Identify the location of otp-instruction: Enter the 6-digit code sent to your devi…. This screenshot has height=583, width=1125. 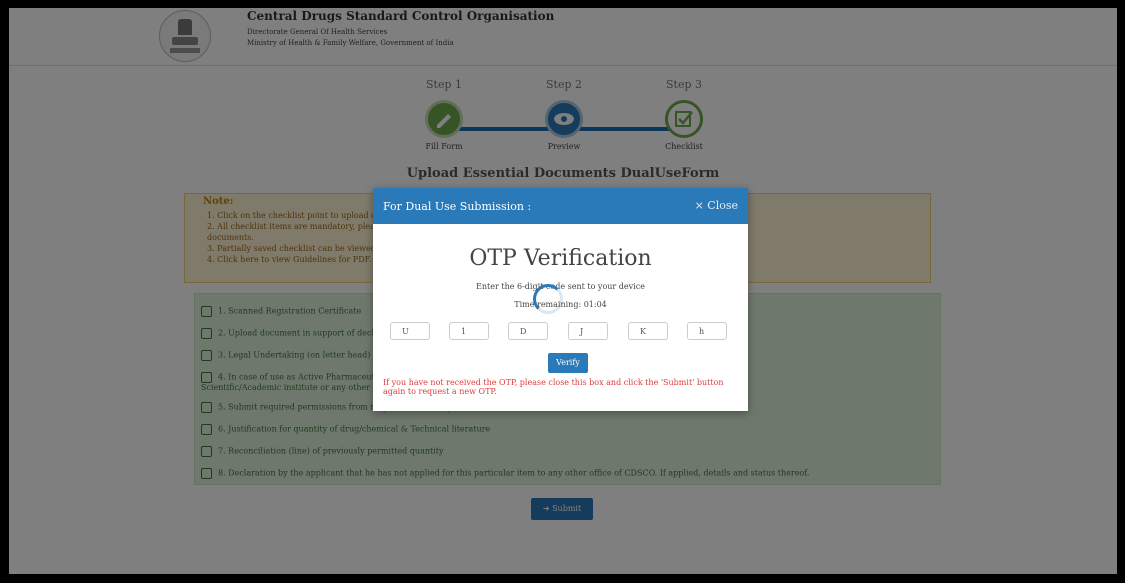
(560, 286).